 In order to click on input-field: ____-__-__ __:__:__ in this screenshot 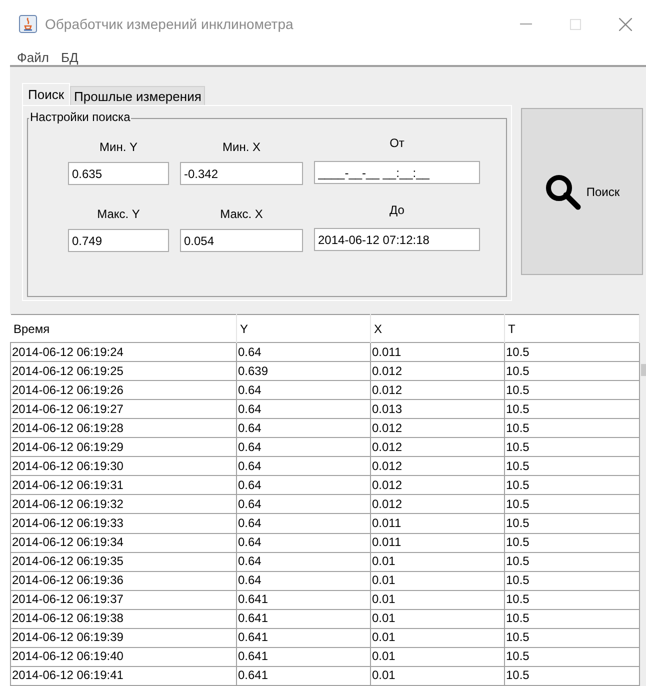, I will do `click(397, 172)`.